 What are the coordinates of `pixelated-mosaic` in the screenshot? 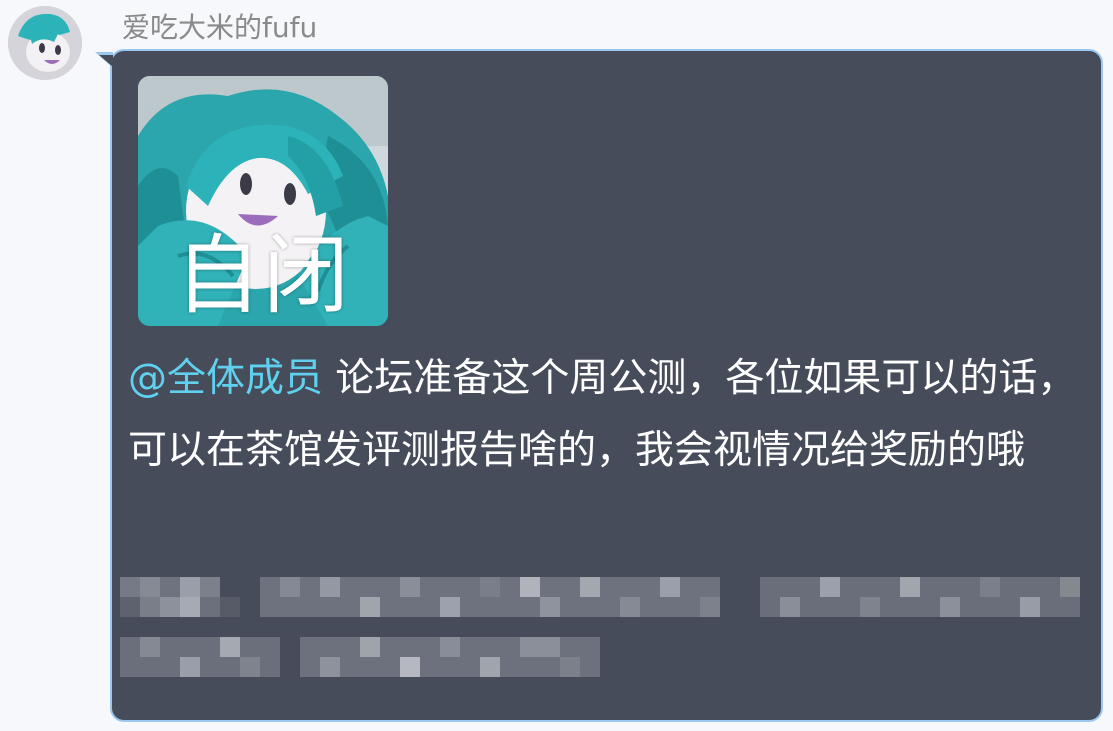 It's located at (600, 627).